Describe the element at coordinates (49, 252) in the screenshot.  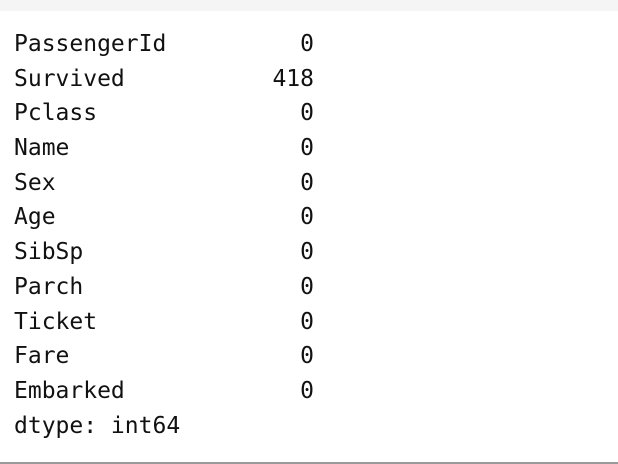
I see `column-name: SibSp` at that location.